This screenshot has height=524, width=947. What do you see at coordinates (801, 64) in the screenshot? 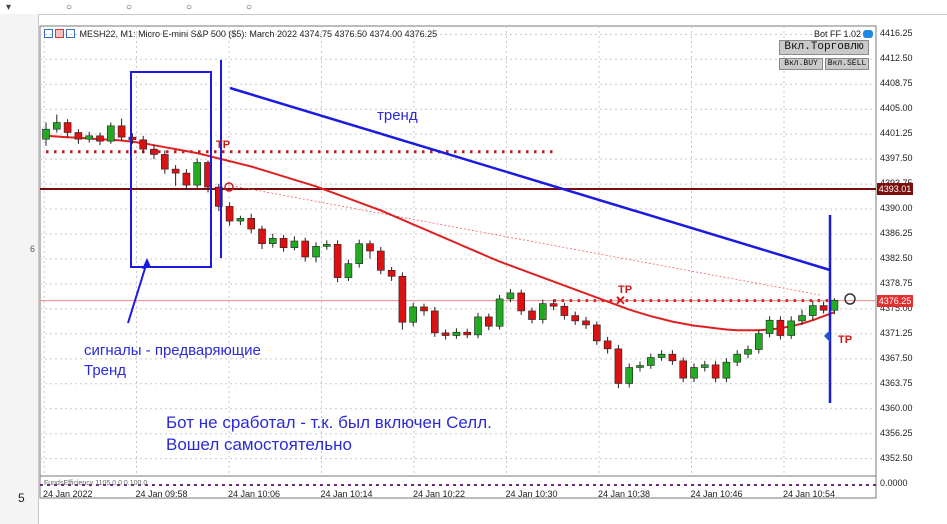
I see `enable-buy-button: Вкл.BUY` at bounding box center [801, 64].